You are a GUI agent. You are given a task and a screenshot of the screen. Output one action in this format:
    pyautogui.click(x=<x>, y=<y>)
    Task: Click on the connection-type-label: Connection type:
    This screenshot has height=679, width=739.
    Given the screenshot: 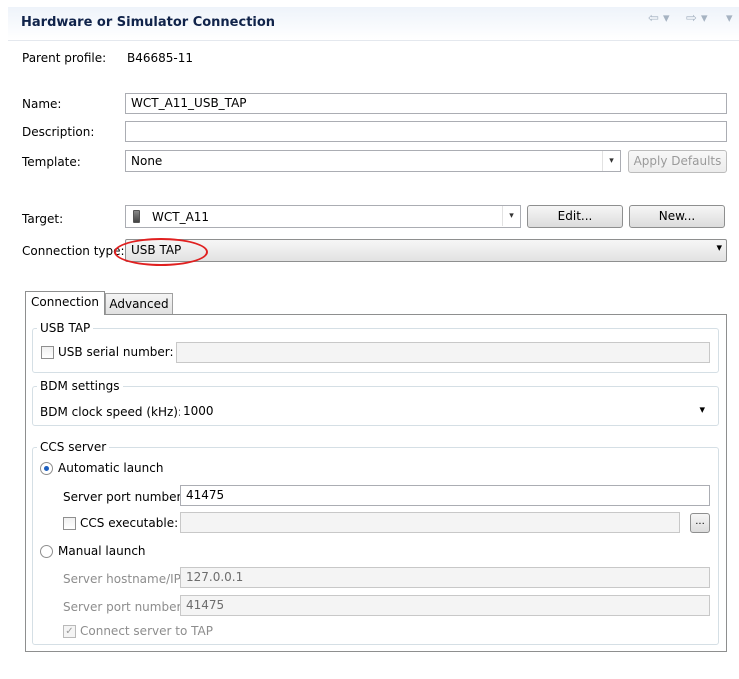 What is the action you would take?
    pyautogui.click(x=73, y=251)
    